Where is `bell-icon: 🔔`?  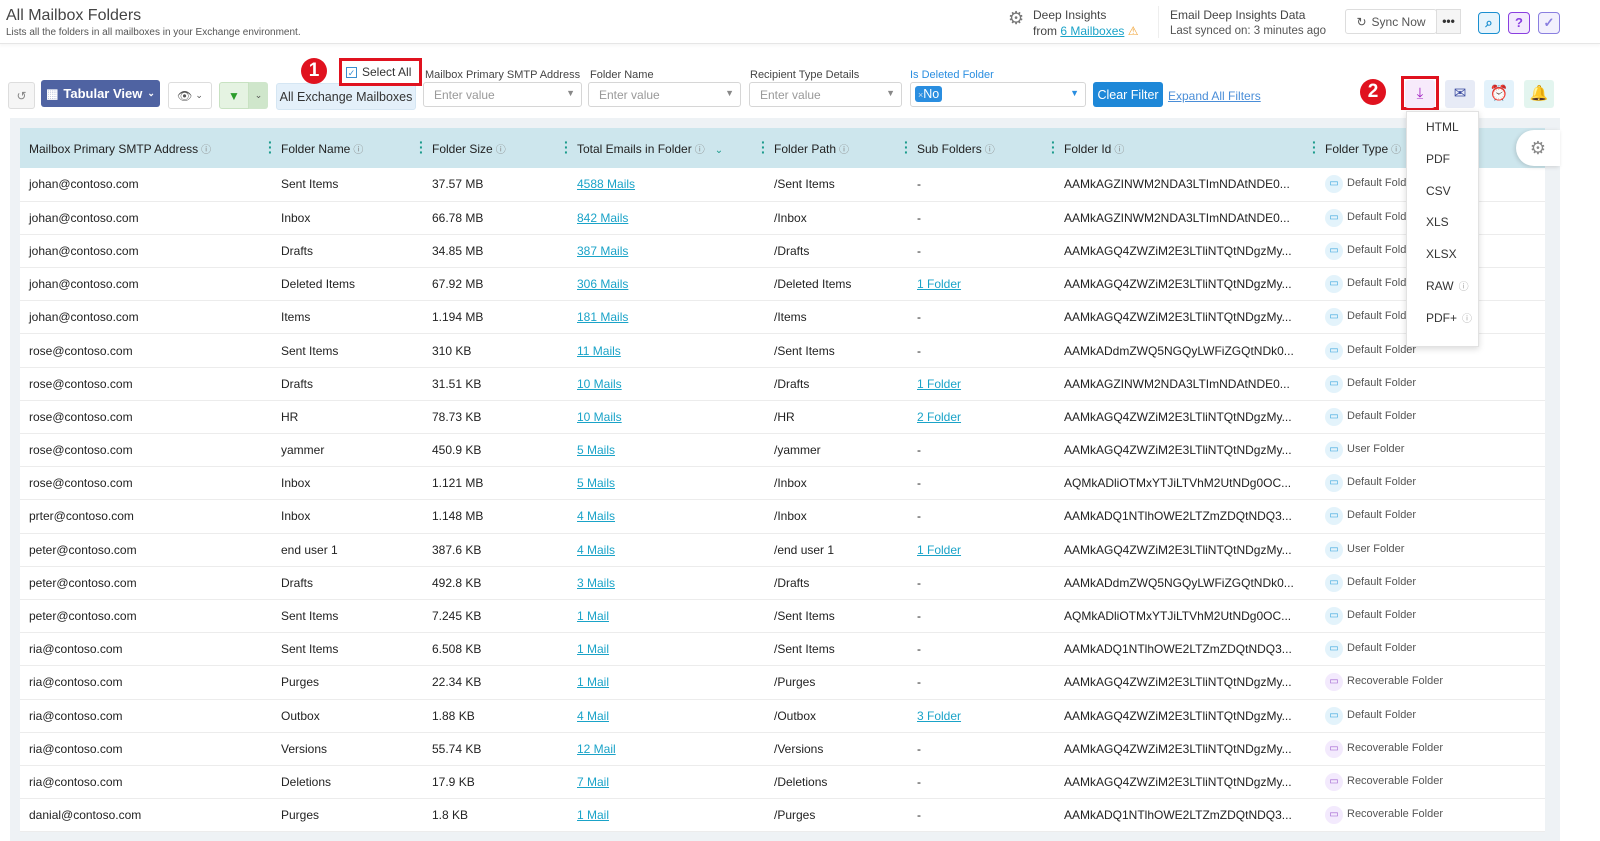
bell-icon: 🔔 is located at coordinates (1539, 94).